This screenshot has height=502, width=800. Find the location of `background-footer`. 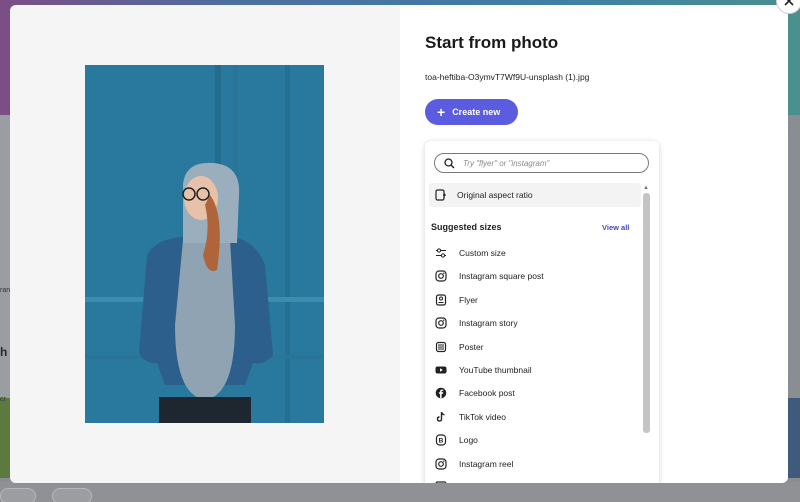

background-footer is located at coordinates (400, 492).